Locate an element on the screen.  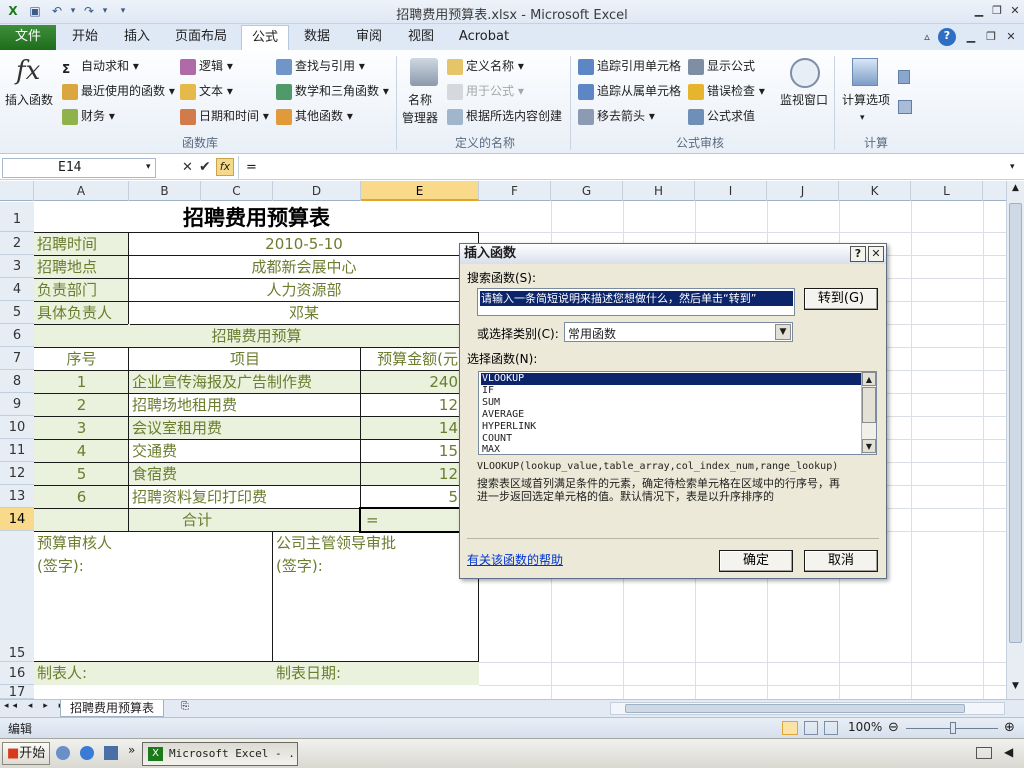
start-button: ■开始 is located at coordinates (26, 753).